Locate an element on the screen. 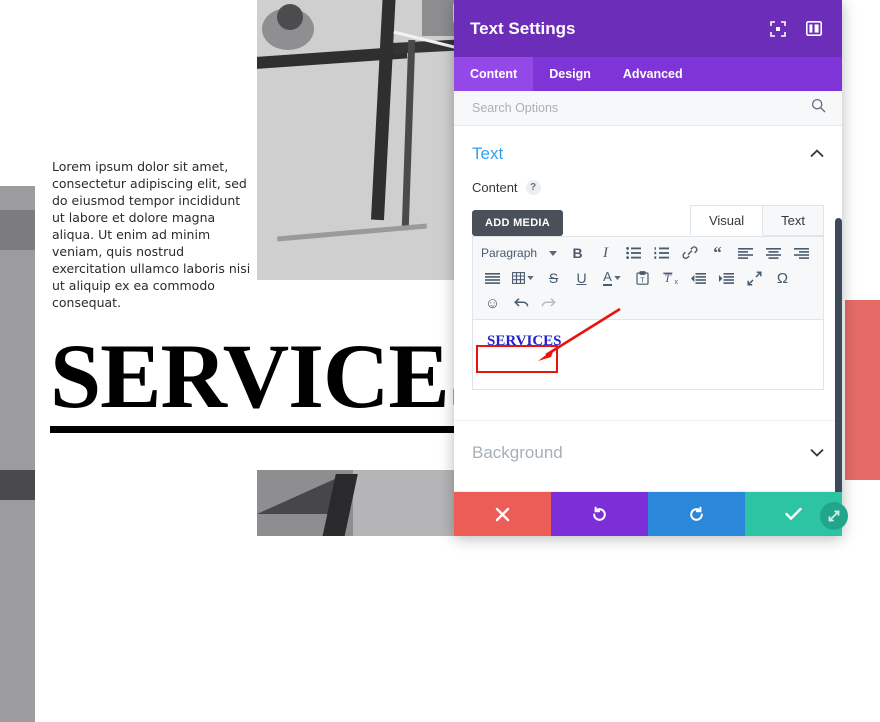  modal-header: Text Settings is located at coordinates (648, 28).